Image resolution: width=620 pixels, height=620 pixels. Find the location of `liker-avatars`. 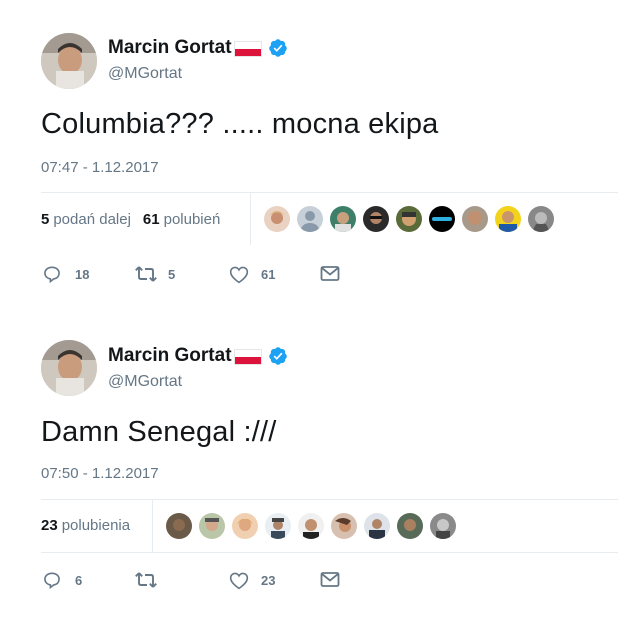

liker-avatars is located at coordinates (314, 526).